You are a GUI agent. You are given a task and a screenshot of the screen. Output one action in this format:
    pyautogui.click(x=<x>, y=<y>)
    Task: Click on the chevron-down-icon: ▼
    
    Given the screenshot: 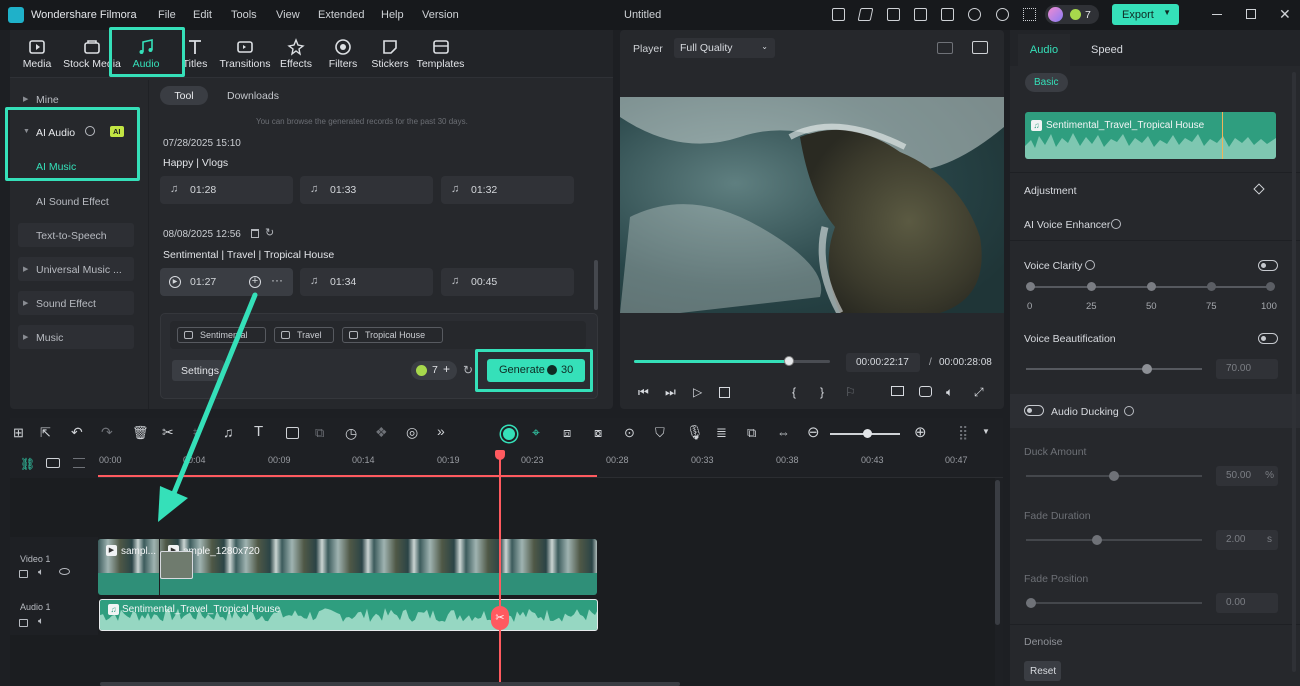 What is the action you would take?
    pyautogui.click(x=991, y=436)
    